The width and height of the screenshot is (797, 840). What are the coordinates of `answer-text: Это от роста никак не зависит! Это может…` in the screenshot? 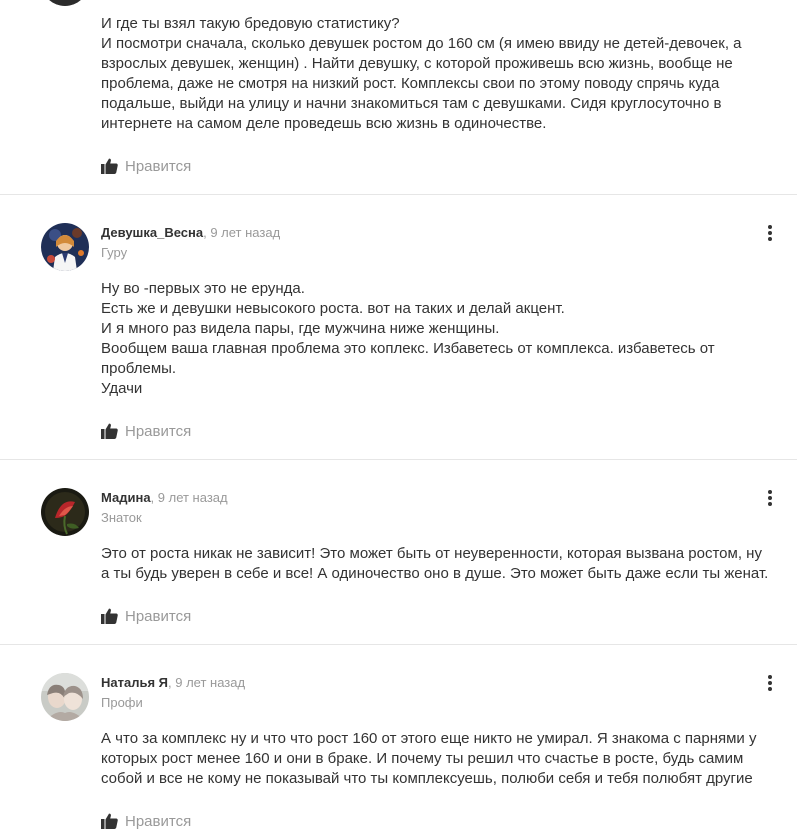 It's located at (436, 564).